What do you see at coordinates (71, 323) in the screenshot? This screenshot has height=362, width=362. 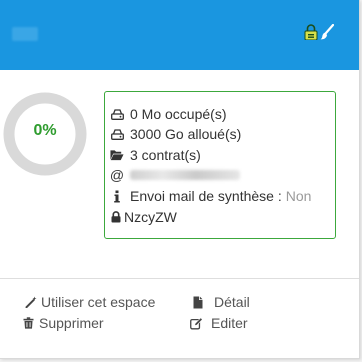 I see `delete-label: Supprimer` at bounding box center [71, 323].